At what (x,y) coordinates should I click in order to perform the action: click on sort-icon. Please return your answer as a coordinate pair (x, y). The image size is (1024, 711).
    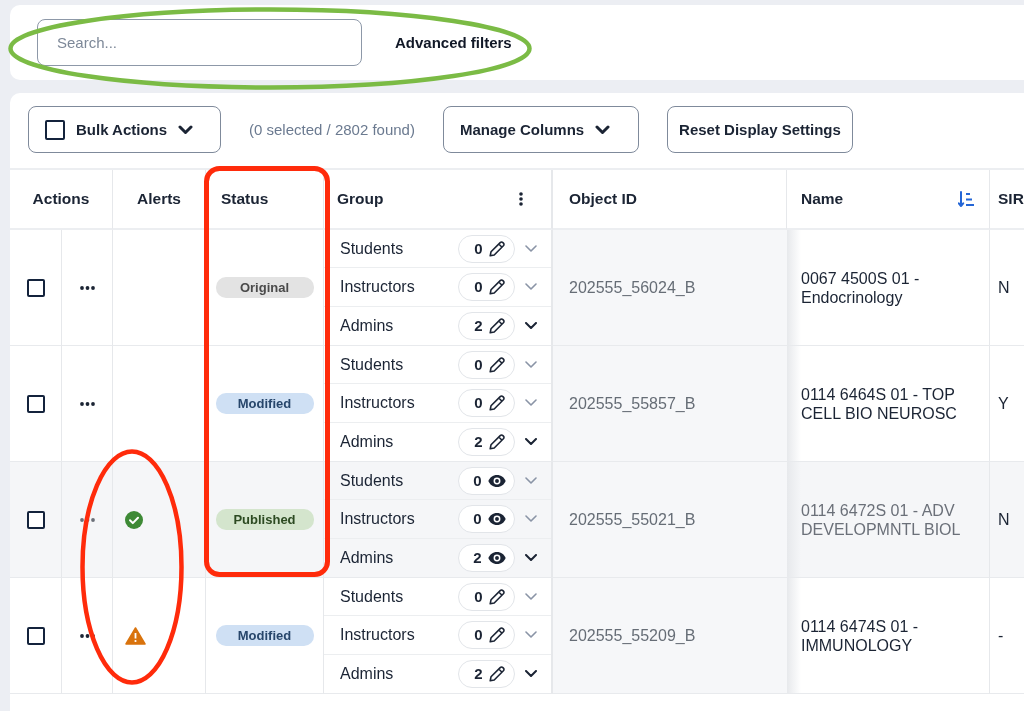
    Looking at the image, I should click on (966, 199).